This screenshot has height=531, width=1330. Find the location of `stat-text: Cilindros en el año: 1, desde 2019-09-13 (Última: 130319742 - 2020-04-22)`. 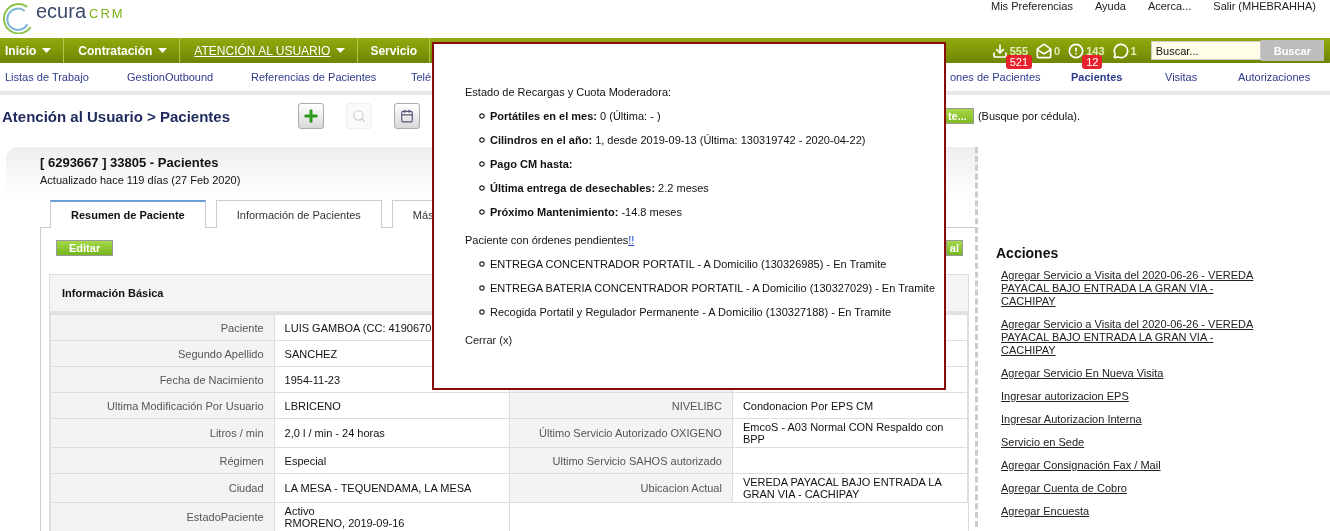

stat-text: Cilindros en el año: 1, desde 2019-09-13 (Última: 130319742 - 2020-04-22) is located at coordinates (678, 140).